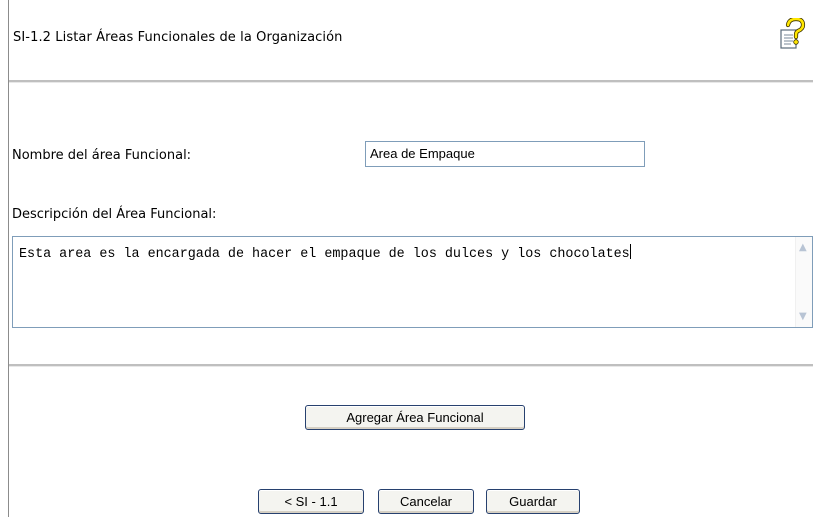 The width and height of the screenshot is (813, 517). I want to click on form-separator, so click(411, 365).